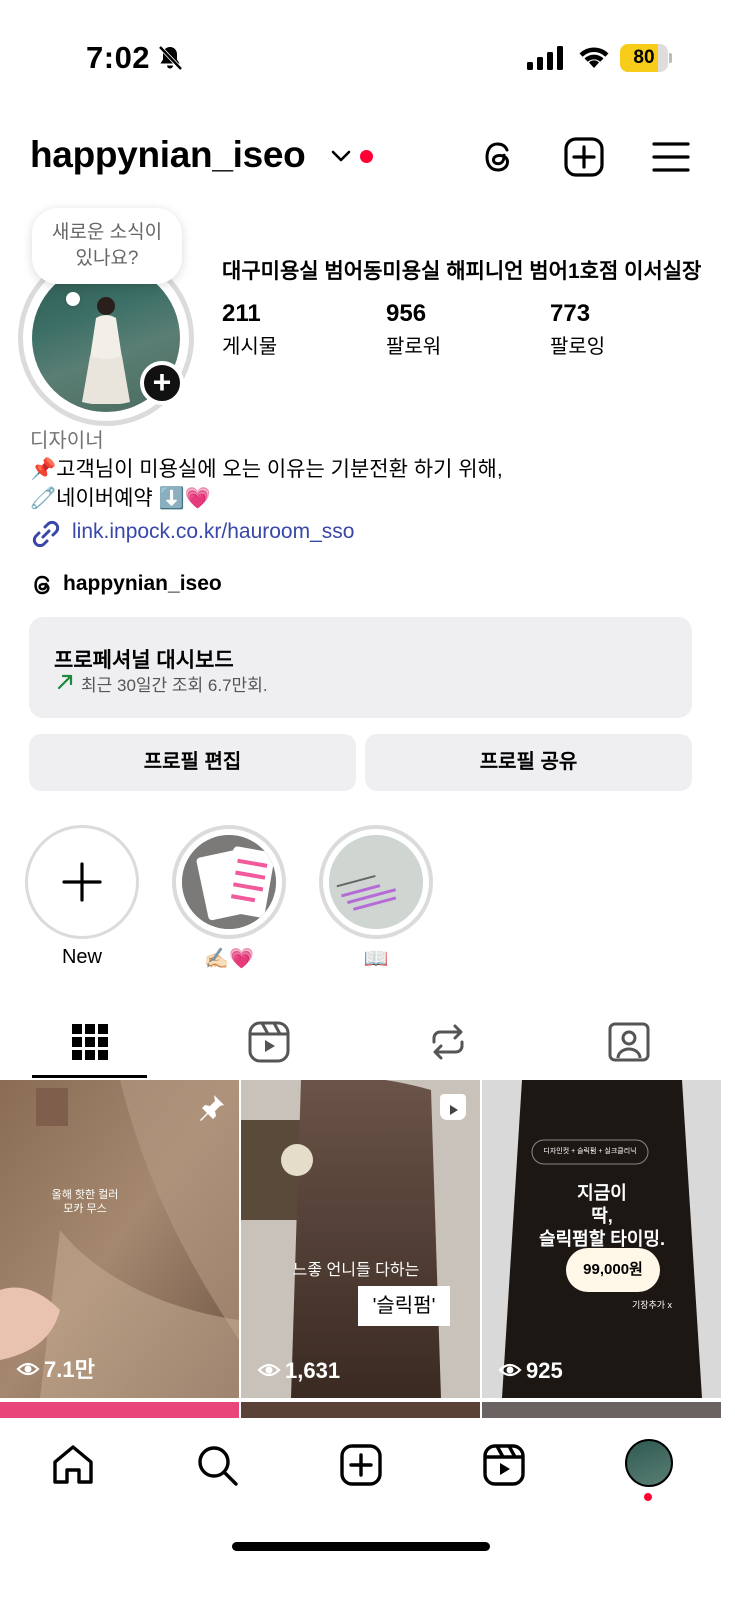 The height and width of the screenshot is (1600, 735). Describe the element at coordinates (120, 498) in the screenshot. I see `bio-line: 🧷네이버예약 ⬇️💗` at that location.